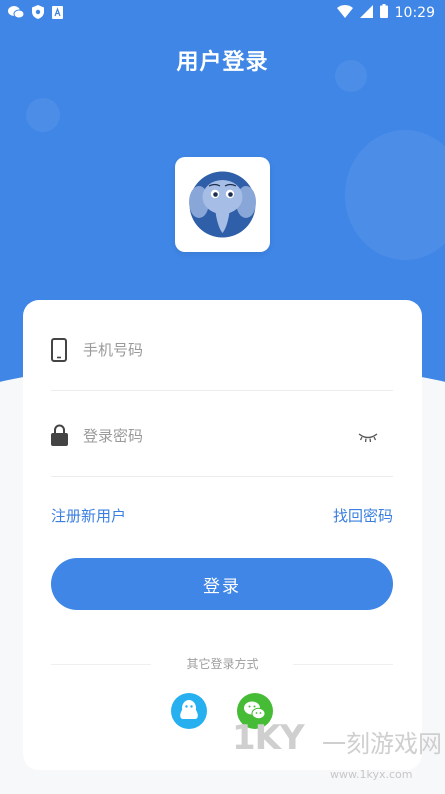 The width and height of the screenshot is (445, 794). What do you see at coordinates (59, 352) in the screenshot?
I see `phone-icon` at bounding box center [59, 352].